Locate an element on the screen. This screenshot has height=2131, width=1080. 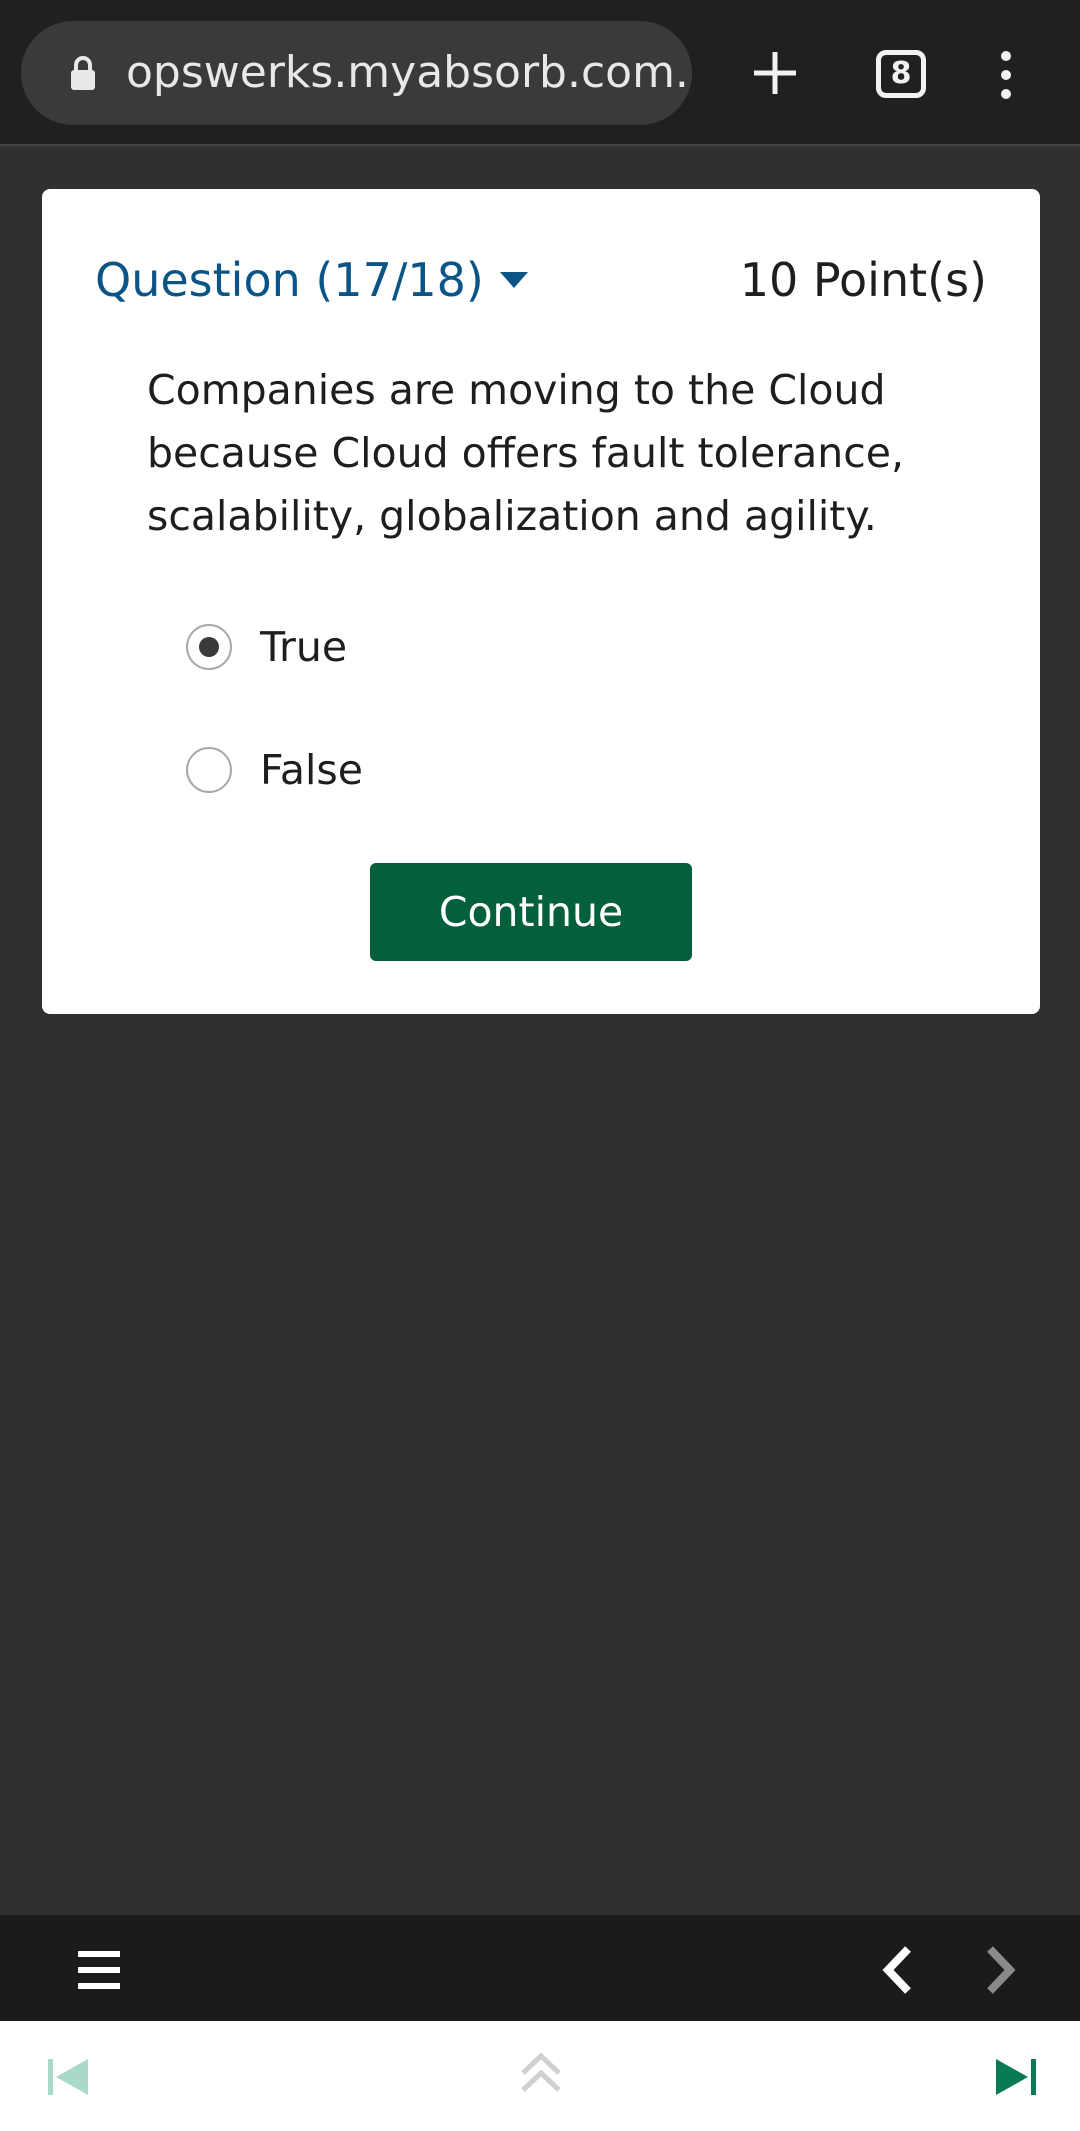
chevron-right-icon is located at coordinates (1001, 1970).